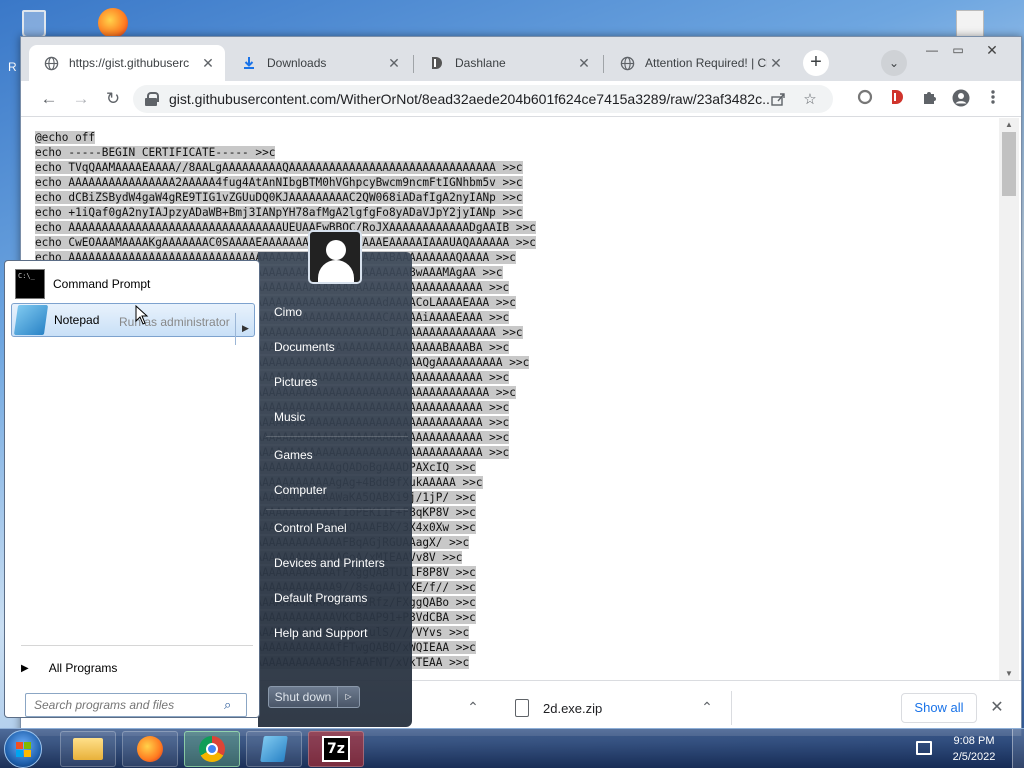 Image resolution: width=1024 pixels, height=768 pixels. I want to click on search-input, so click(121, 705).